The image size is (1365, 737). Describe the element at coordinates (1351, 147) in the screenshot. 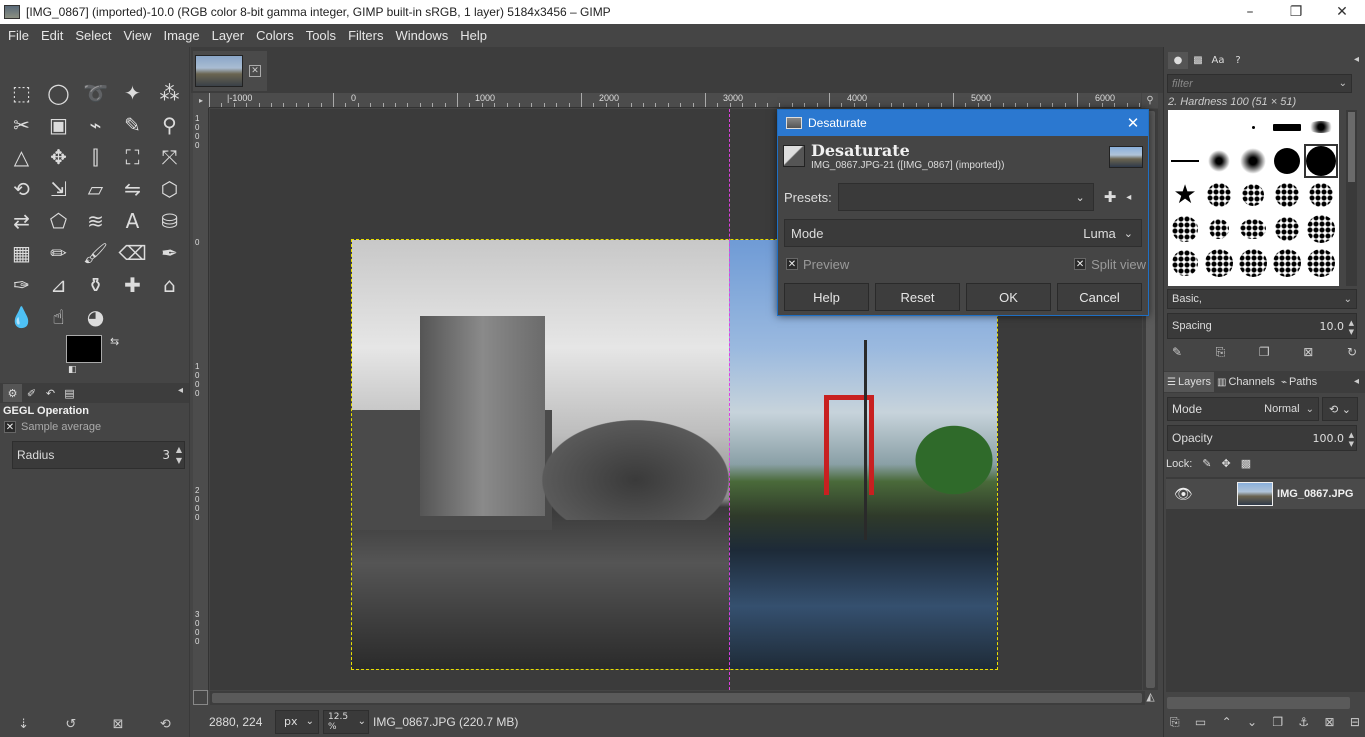

I see `brush-scroll-thumb` at that location.